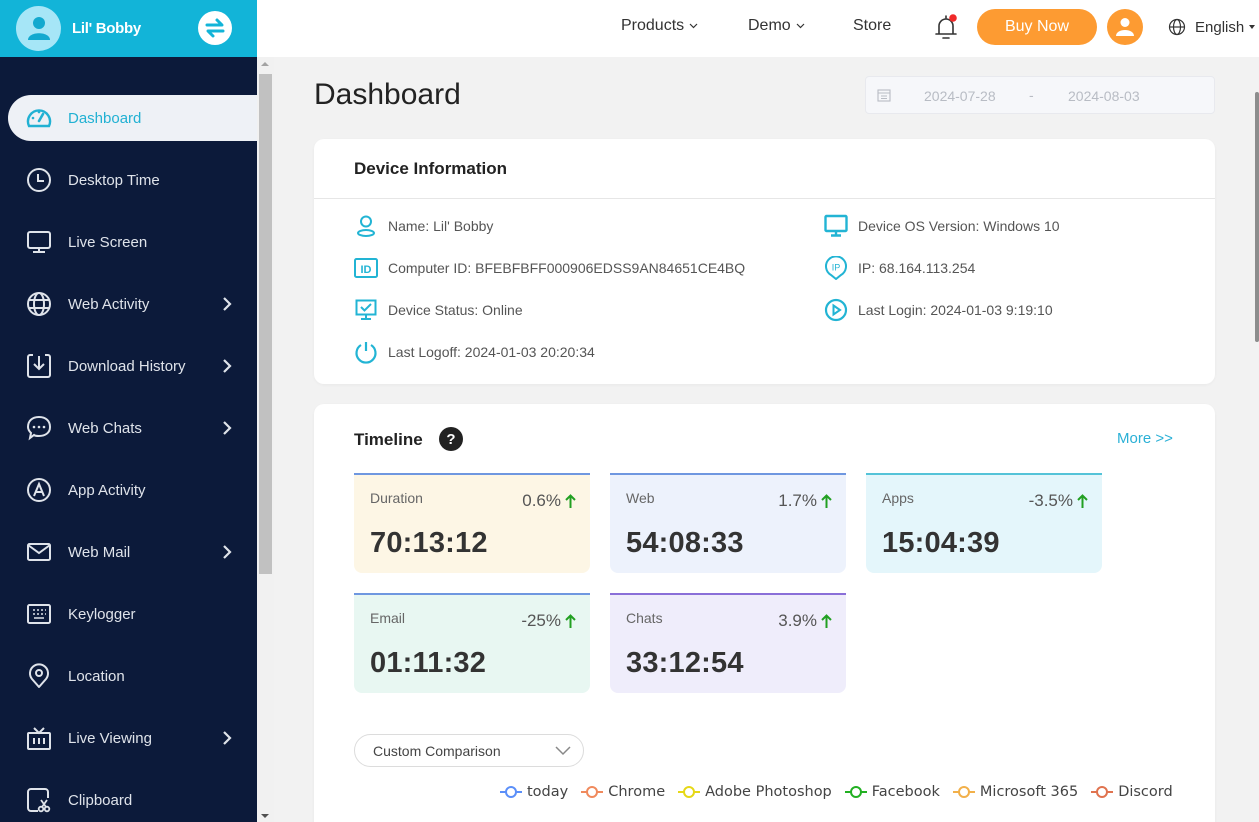  What do you see at coordinates (39, 118) in the screenshot?
I see `dashboard-gauge-icon` at bounding box center [39, 118].